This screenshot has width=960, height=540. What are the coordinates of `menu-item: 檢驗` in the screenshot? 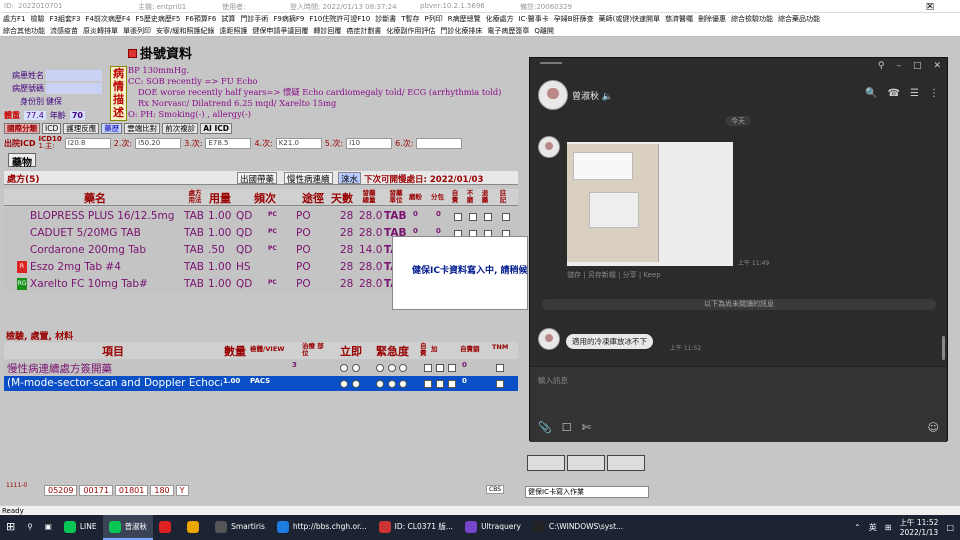 It's located at (37, 19).